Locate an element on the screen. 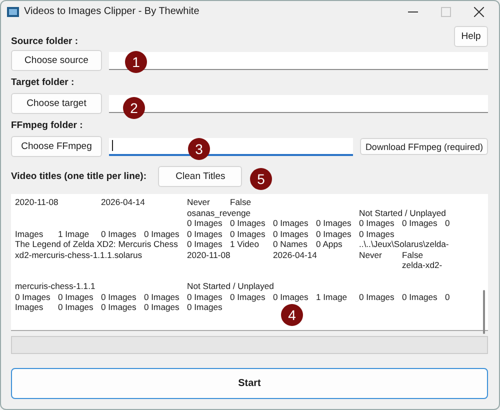  section-label: Target folder : is located at coordinates (43, 82).